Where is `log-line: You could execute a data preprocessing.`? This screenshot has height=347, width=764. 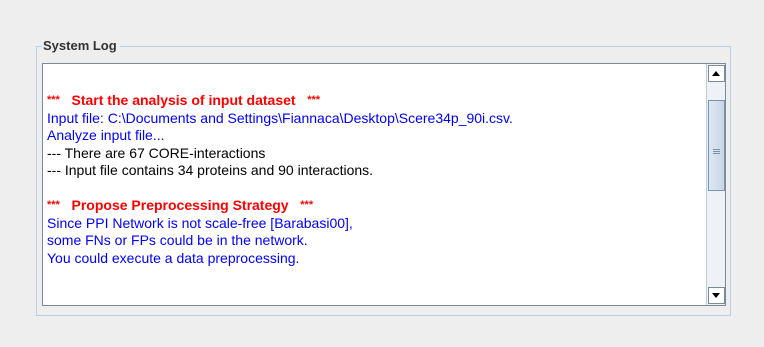
log-line: You could execute a data preprocessing. is located at coordinates (173, 257).